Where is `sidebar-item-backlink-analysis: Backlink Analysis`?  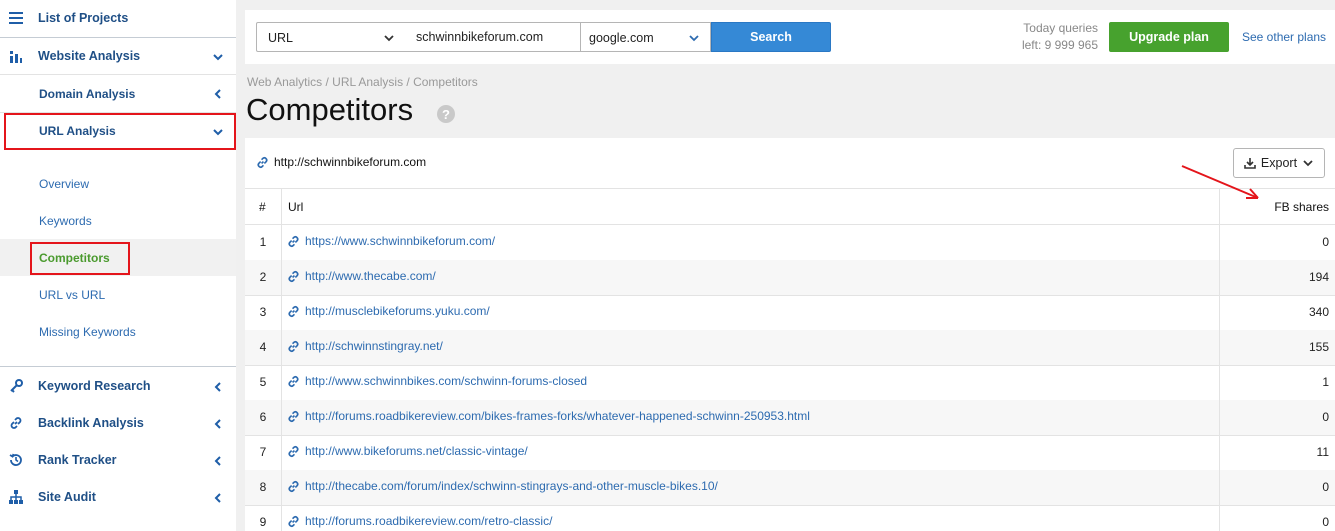
sidebar-item-backlink-analysis: Backlink Analysis is located at coordinates (118, 423).